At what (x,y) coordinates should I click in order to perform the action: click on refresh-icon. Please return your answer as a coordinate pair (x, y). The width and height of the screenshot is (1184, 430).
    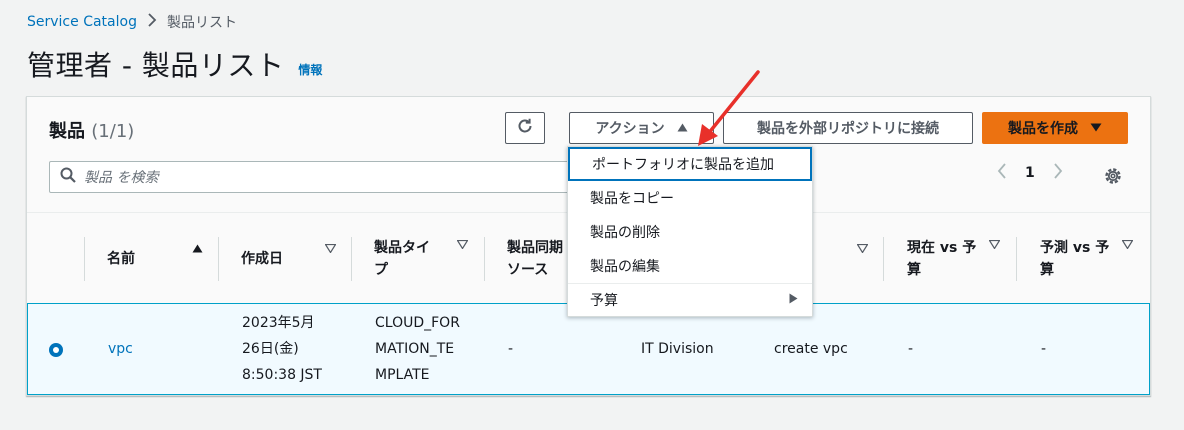
    Looking at the image, I should click on (525, 128).